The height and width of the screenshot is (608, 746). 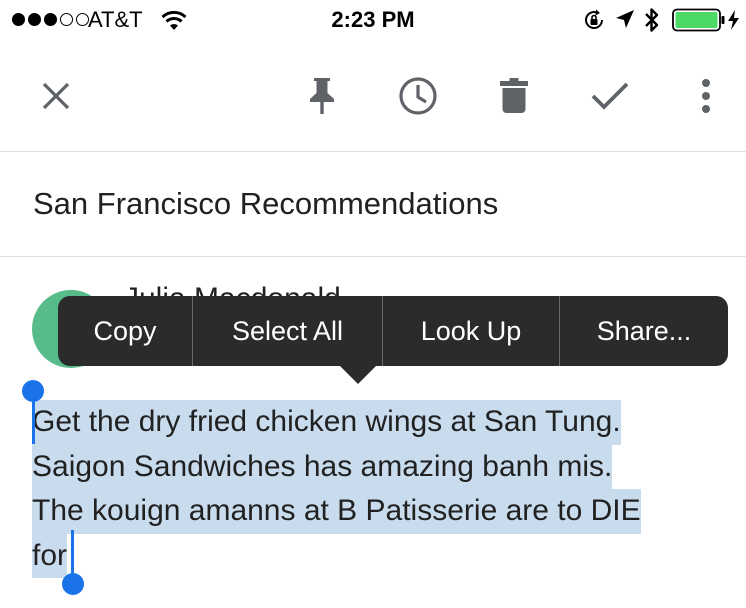 I want to click on rotation-lock-icon, so click(x=594, y=22).